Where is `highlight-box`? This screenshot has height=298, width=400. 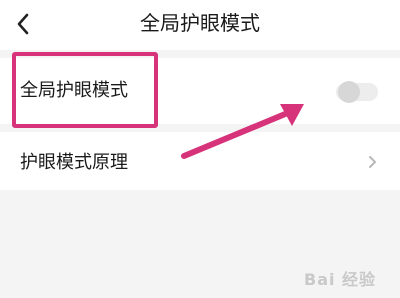
highlight-box is located at coordinates (85, 90).